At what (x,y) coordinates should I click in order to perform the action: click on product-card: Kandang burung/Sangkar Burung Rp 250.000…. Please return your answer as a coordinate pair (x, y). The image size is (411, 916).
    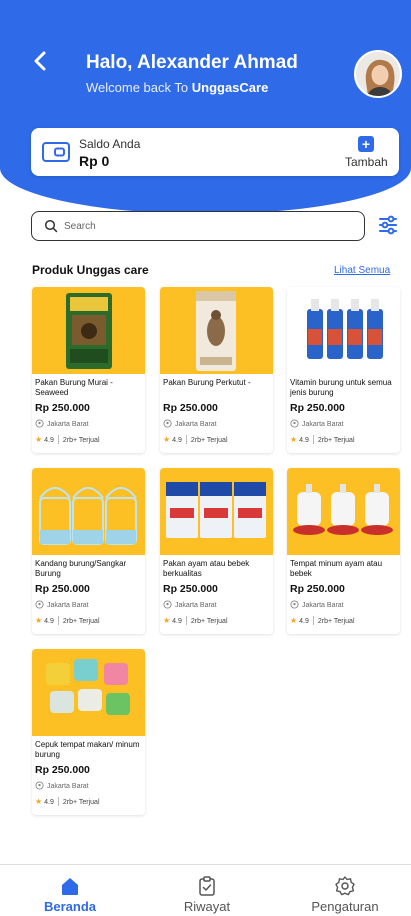
    Looking at the image, I should click on (88, 551).